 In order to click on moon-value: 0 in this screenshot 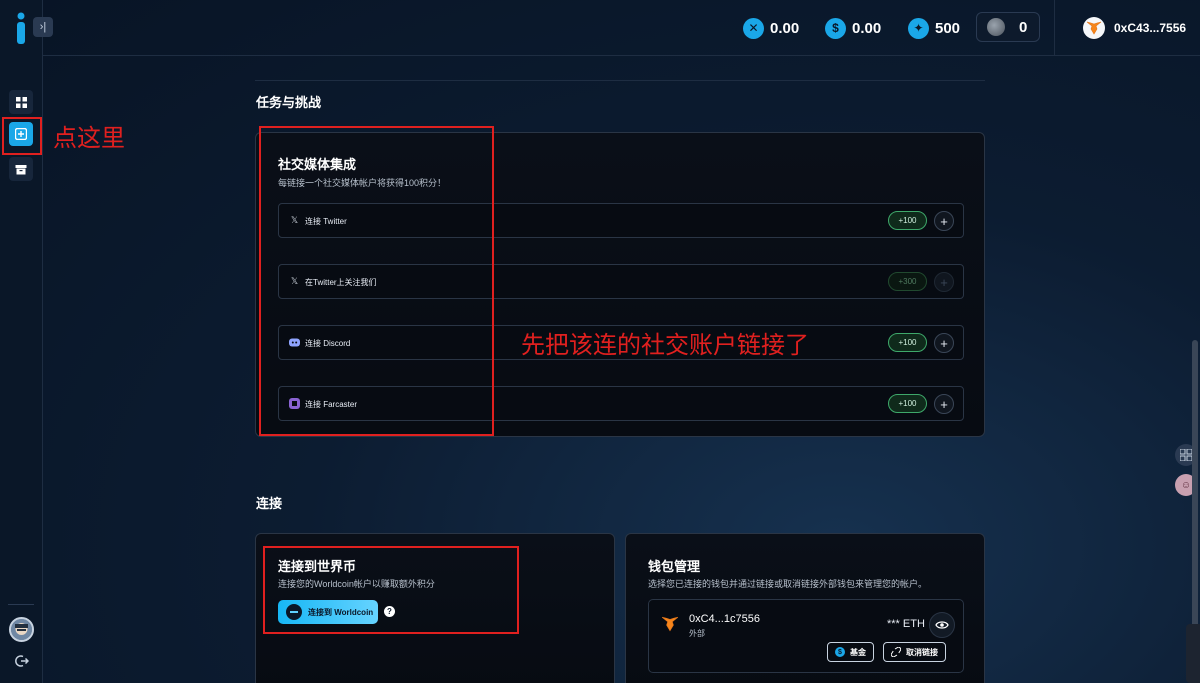, I will do `click(1023, 27)`.